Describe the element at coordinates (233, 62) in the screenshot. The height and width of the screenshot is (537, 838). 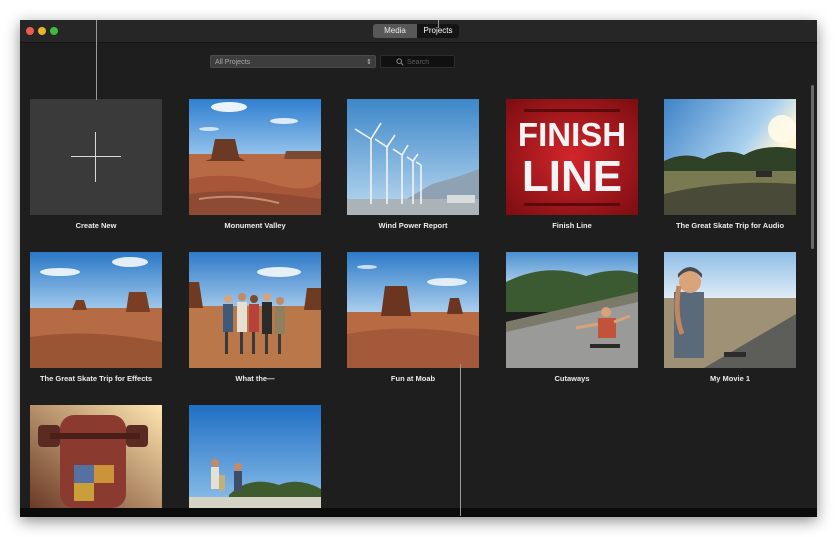
I see `project-filter-value: All Projects` at that location.